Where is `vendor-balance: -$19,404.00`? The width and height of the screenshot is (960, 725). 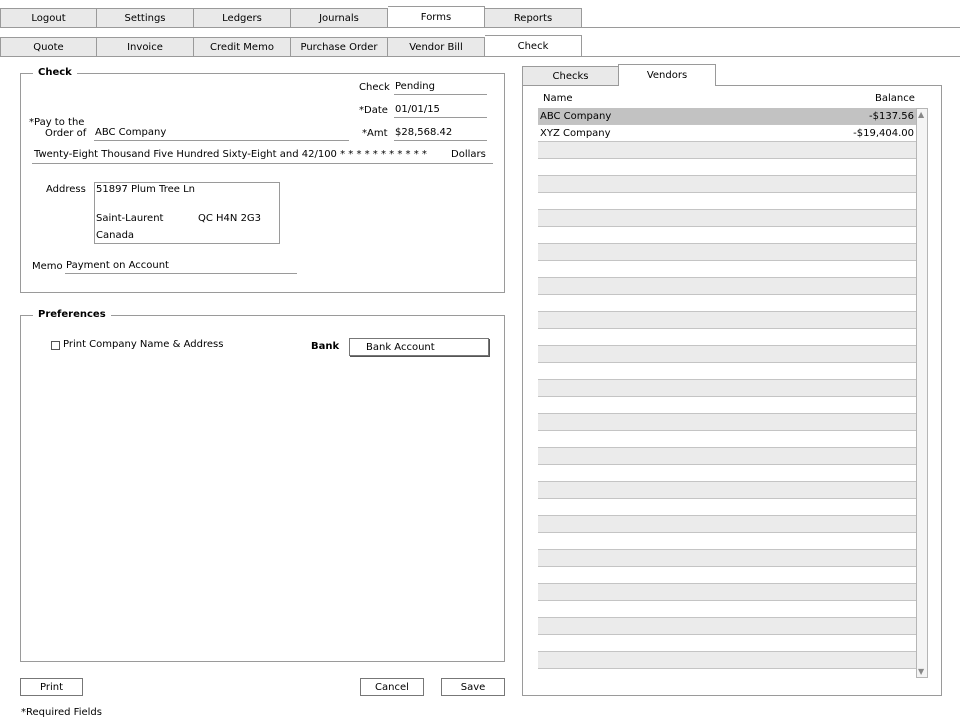
vendor-balance: -$19,404.00 is located at coordinates (883, 133).